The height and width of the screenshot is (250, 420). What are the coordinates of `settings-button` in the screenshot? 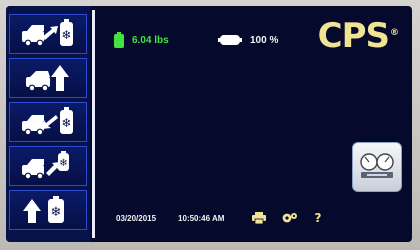 It's located at (290, 218).